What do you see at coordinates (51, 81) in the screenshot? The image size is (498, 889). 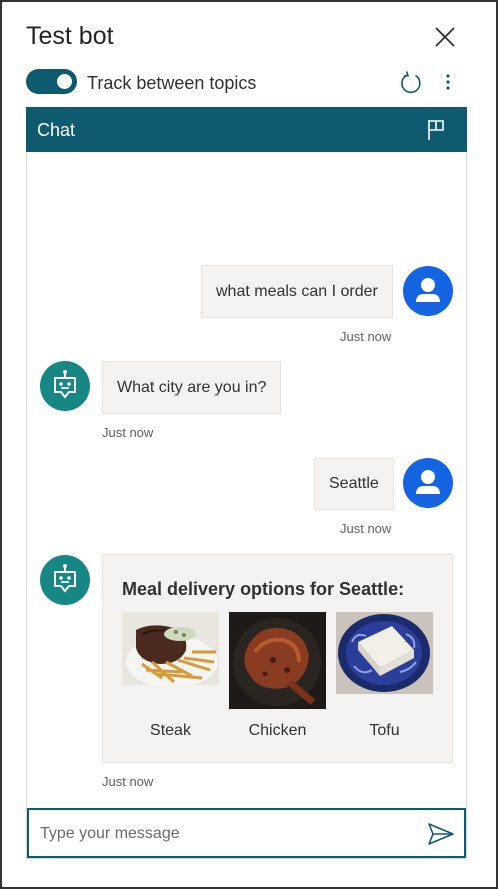 I see `track-topics-toggle` at bounding box center [51, 81].